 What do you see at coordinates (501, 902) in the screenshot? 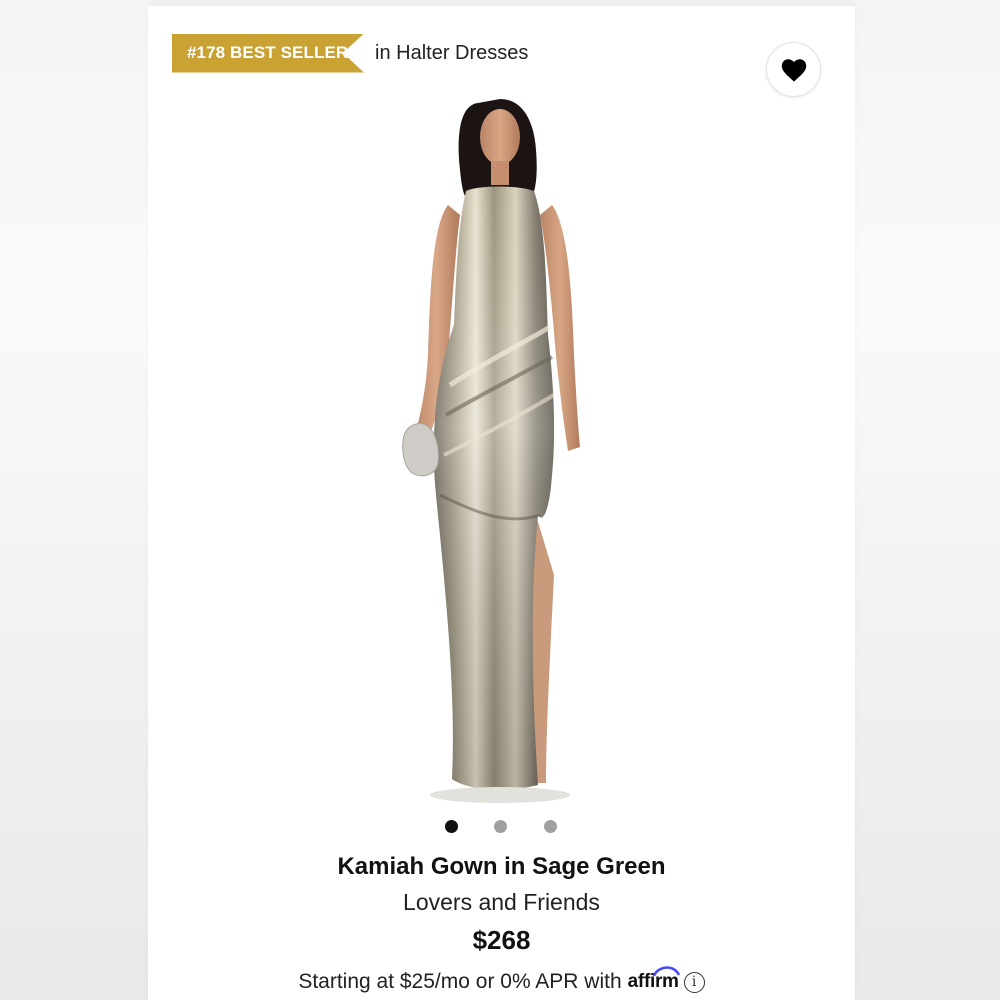
I see `product-brand: Lovers and Friends` at bounding box center [501, 902].